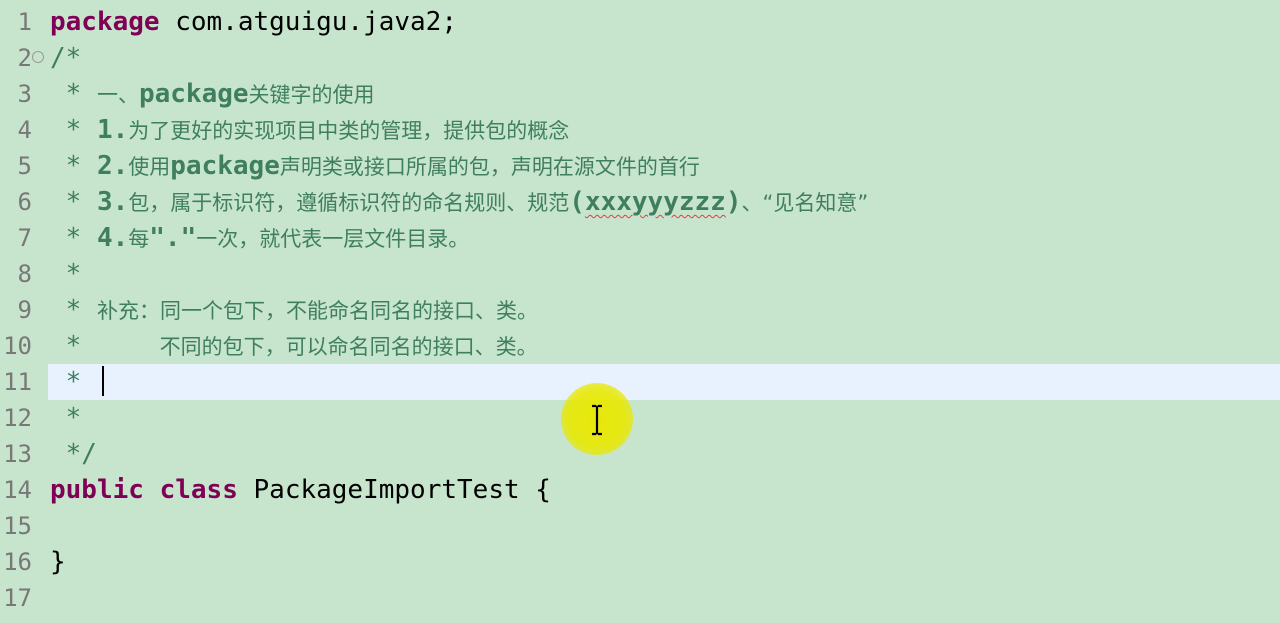  What do you see at coordinates (349, 203) in the screenshot?
I see `comment-token: 包，属于标识符，遵循标识符的命名规则、规范` at bounding box center [349, 203].